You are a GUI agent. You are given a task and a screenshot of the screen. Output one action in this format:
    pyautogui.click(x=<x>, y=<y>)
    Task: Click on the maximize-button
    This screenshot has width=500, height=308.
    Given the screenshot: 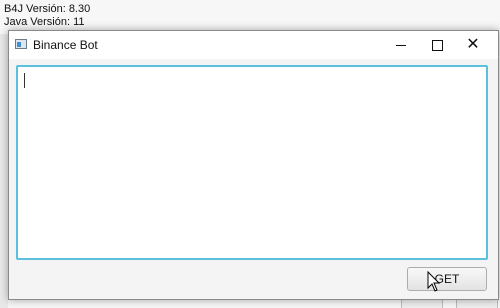 What is the action you would take?
    pyautogui.click(x=437, y=45)
    